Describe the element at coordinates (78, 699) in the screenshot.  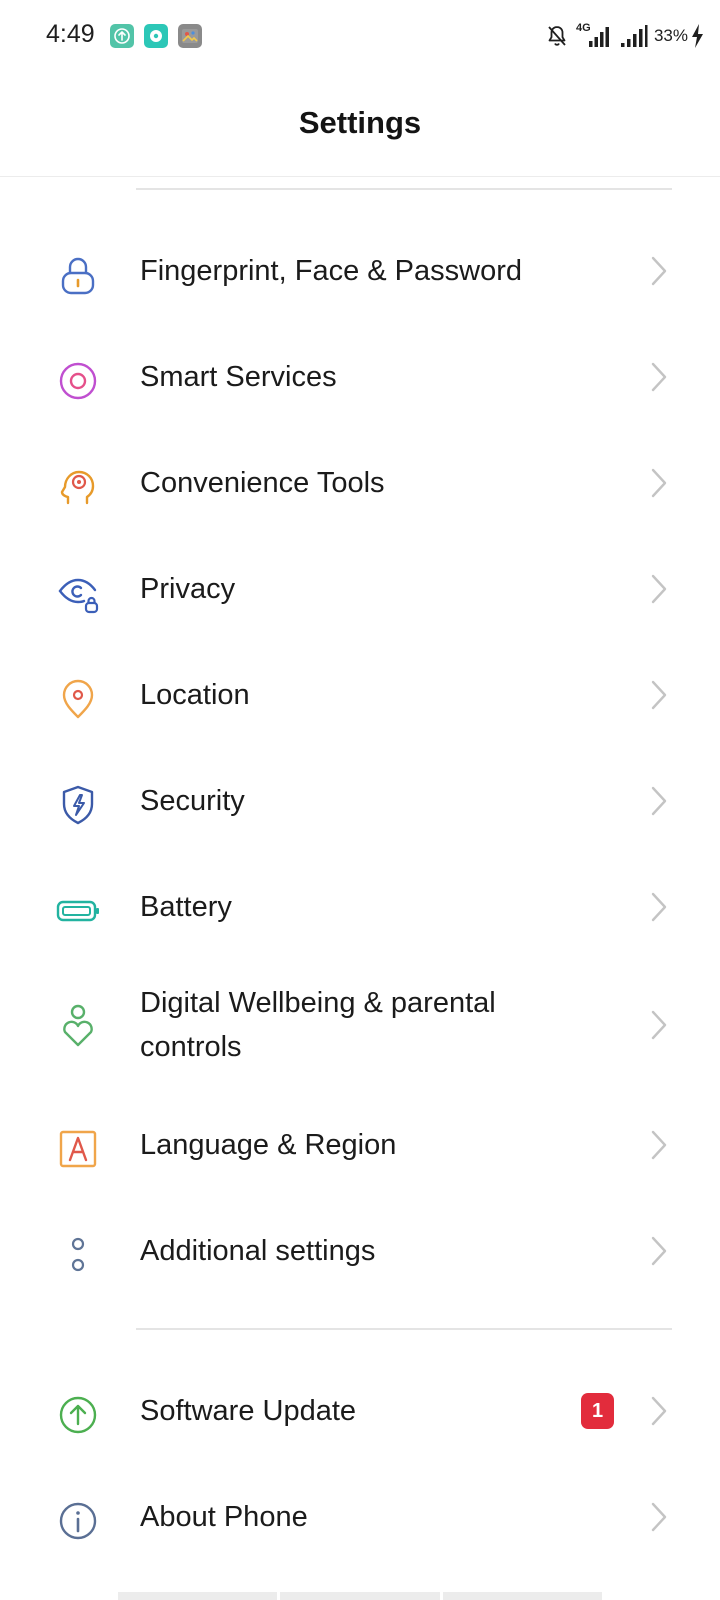
I see `location-pin-icon` at that location.